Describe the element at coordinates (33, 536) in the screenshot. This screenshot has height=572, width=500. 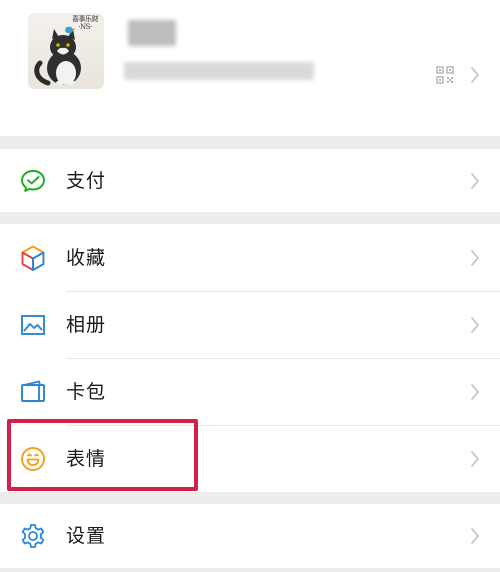
I see `gear-icon` at that location.